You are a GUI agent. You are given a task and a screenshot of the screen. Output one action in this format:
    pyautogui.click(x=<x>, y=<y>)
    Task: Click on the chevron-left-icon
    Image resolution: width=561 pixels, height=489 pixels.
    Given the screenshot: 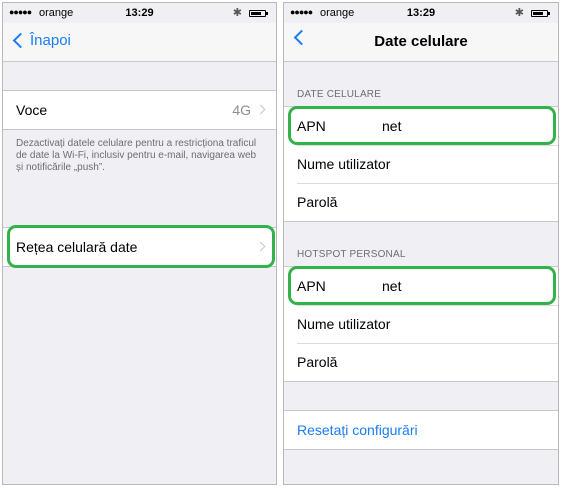 What is the action you would take?
    pyautogui.click(x=20, y=40)
    